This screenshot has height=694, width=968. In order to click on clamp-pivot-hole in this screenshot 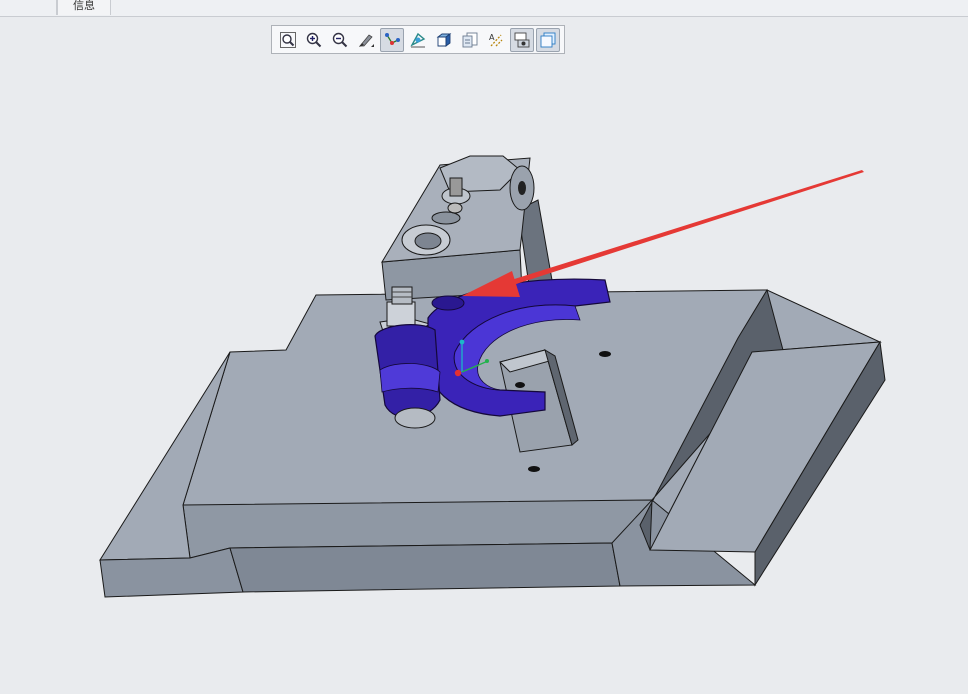, I will do `click(522, 188)`.